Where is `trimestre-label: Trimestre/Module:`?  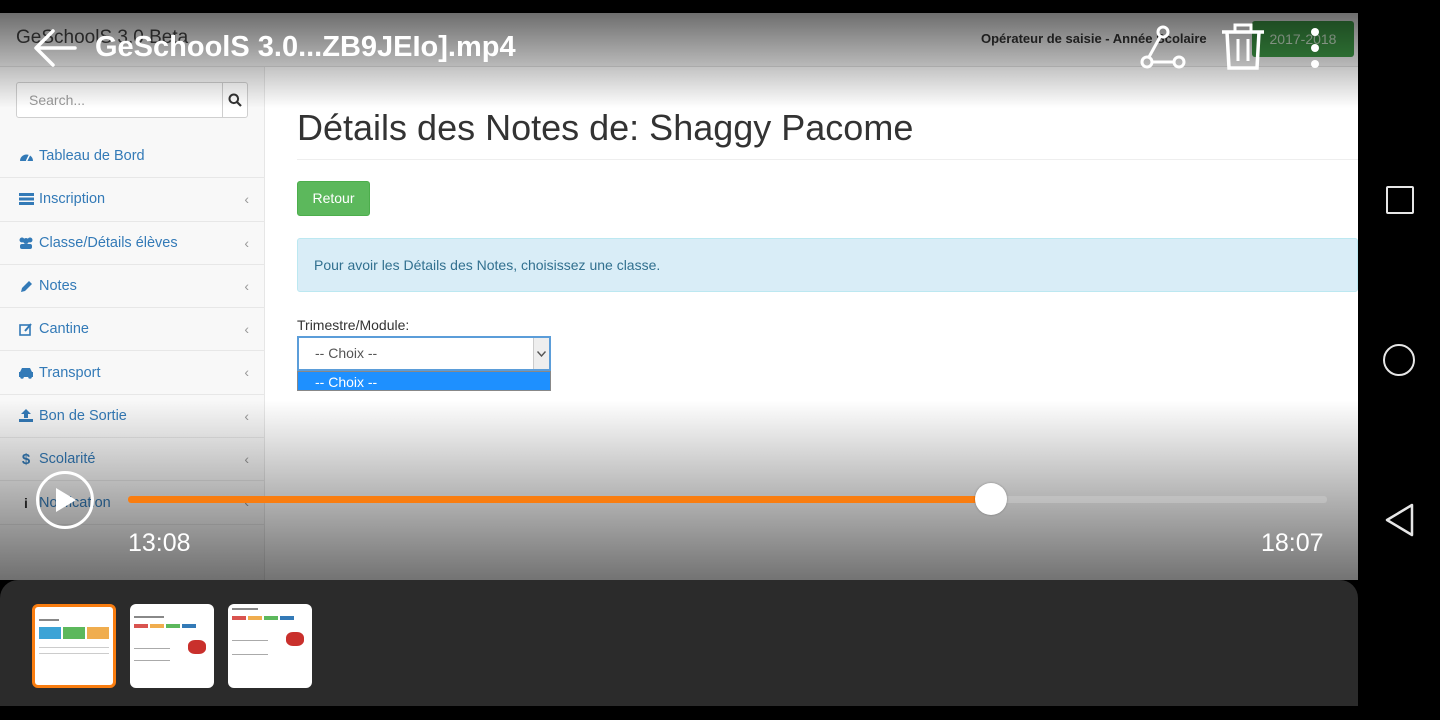 trimestre-label: Trimestre/Module: is located at coordinates (353, 325).